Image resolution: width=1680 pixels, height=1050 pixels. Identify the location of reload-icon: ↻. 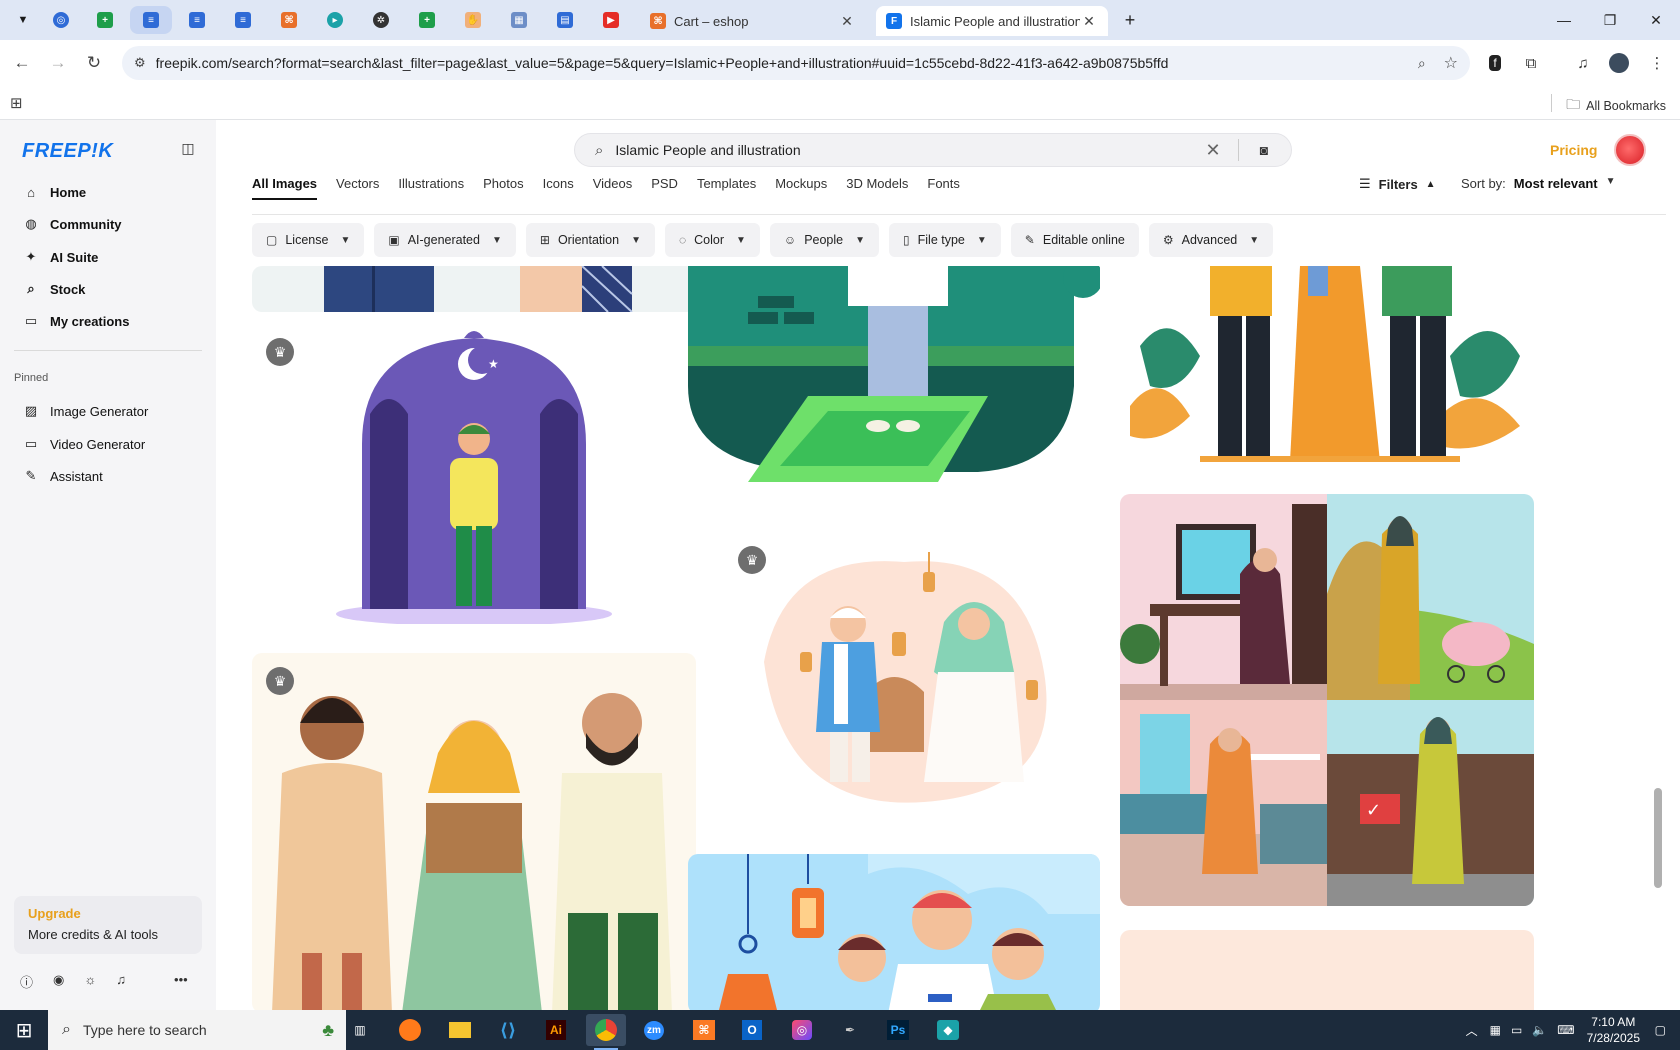
(94, 63).